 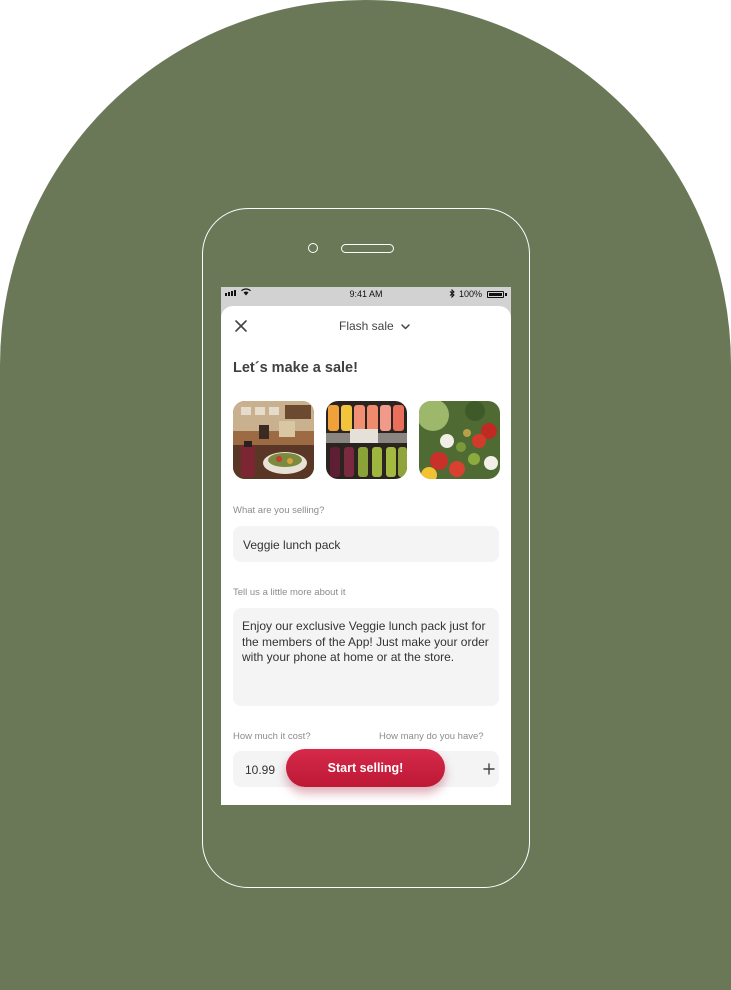 I want to click on selling-label: What are you selling?, so click(x=279, y=510).